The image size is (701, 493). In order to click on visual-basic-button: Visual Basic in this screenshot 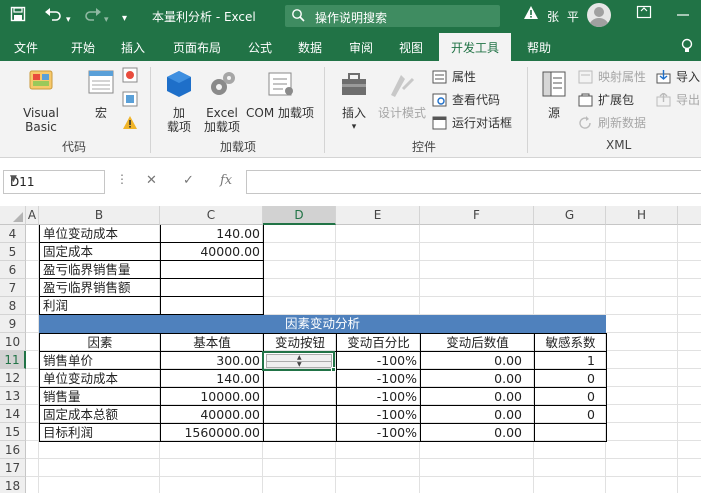, I will do `click(41, 100)`.